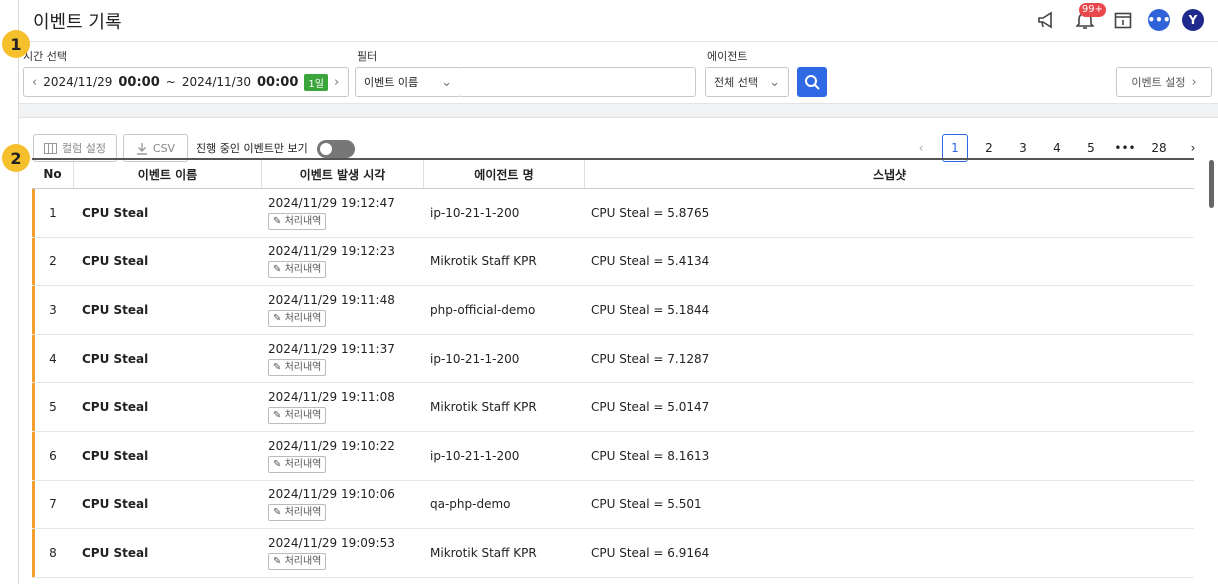 The height and width of the screenshot is (584, 1218). What do you see at coordinates (1047, 20) in the screenshot?
I see `megaphone-icon` at bounding box center [1047, 20].